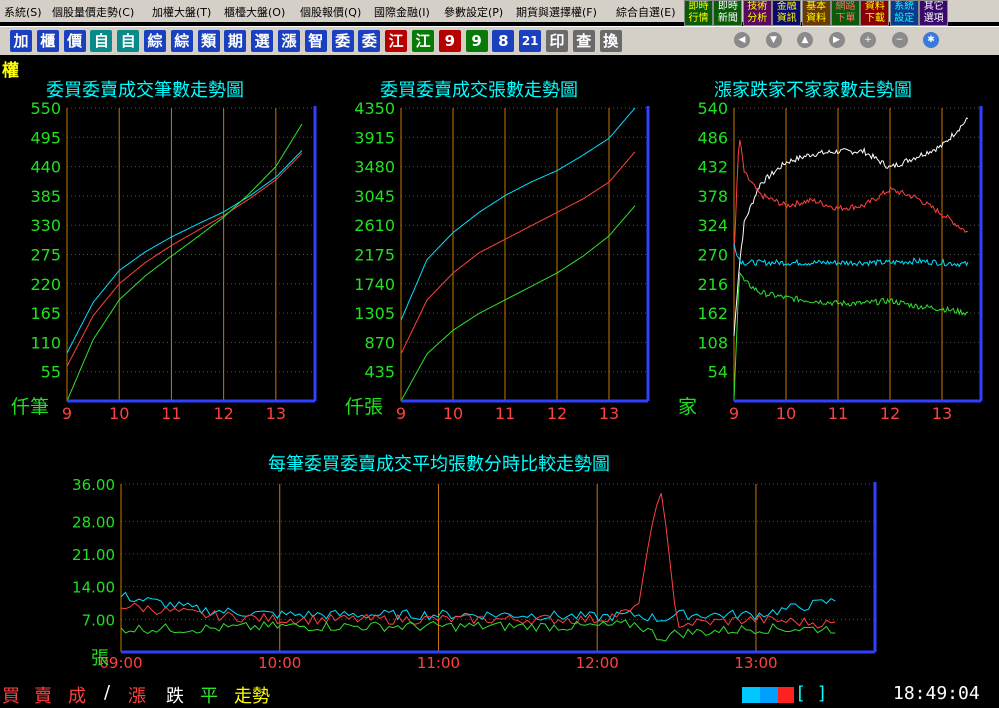 This screenshot has height=708, width=999. What do you see at coordinates (718, 372) in the screenshot?
I see `y-tick-label: 54` at bounding box center [718, 372].